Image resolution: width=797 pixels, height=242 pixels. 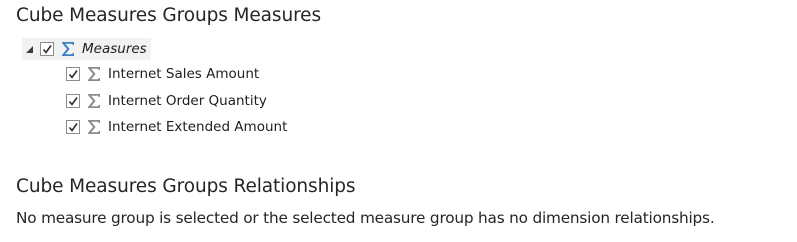 I want to click on tree-node-label: Internet Extended Amount, so click(x=198, y=127).